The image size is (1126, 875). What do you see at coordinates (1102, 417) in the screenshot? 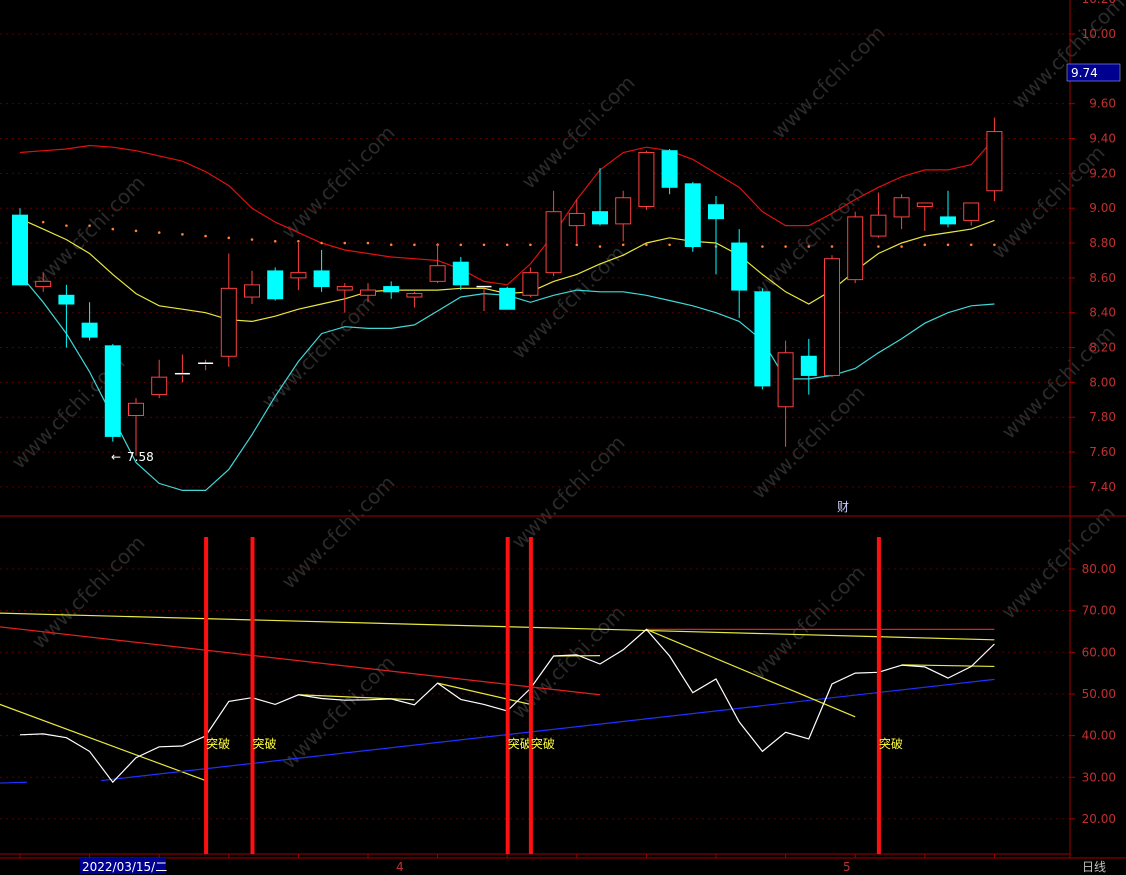
I see `price-tick-label: 7.80` at bounding box center [1102, 417].